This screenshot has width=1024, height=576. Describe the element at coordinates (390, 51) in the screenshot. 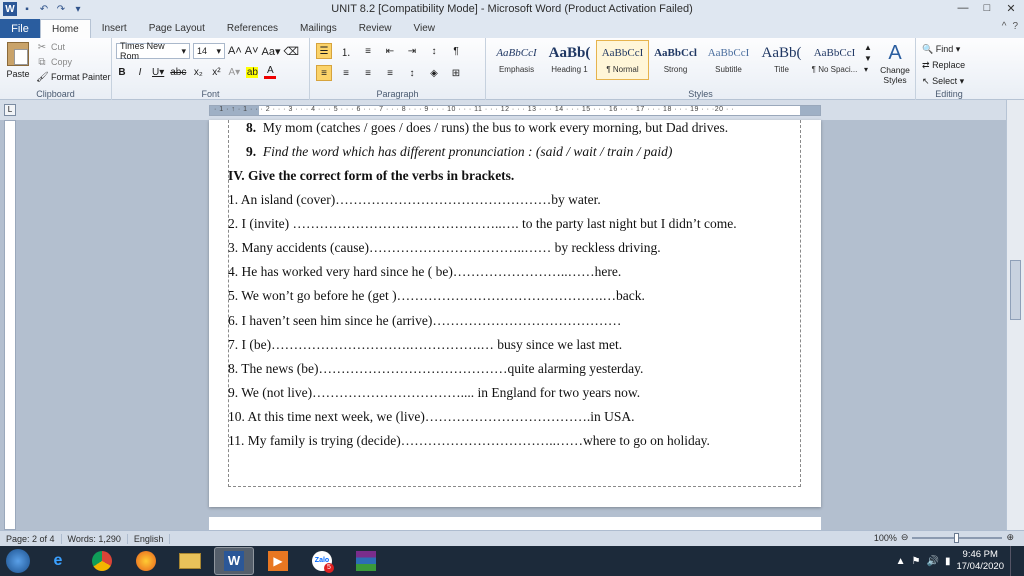

I see `decrease-indent-icon: ⇤` at that location.